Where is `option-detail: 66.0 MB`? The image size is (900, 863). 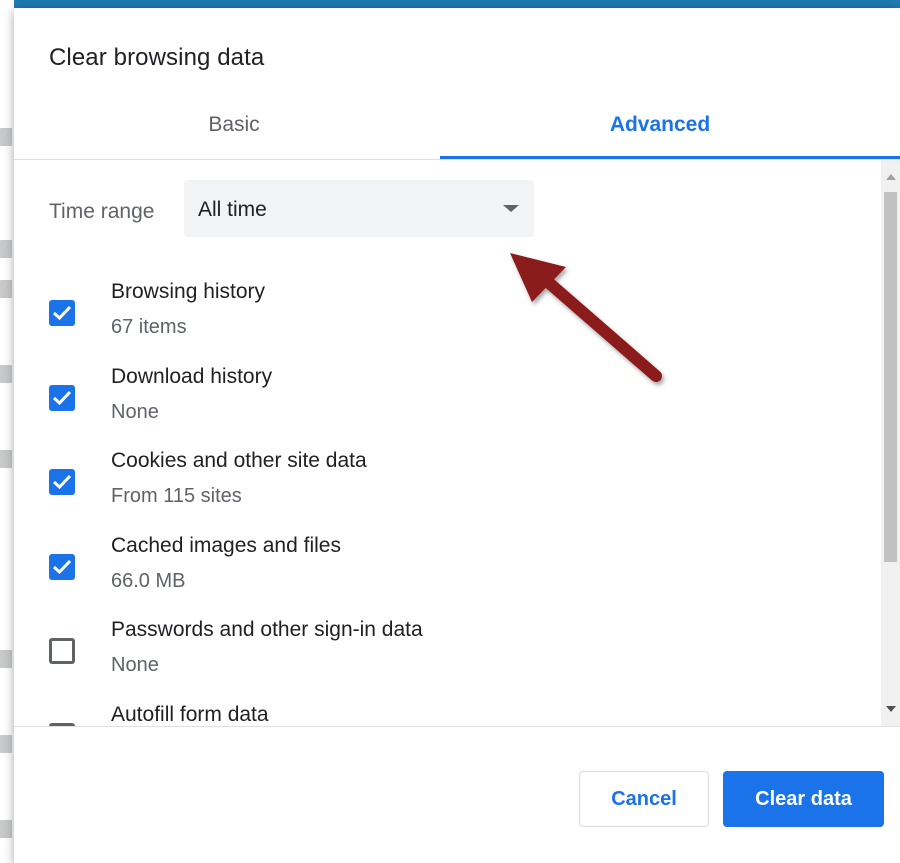 option-detail: 66.0 MB is located at coordinates (148, 581).